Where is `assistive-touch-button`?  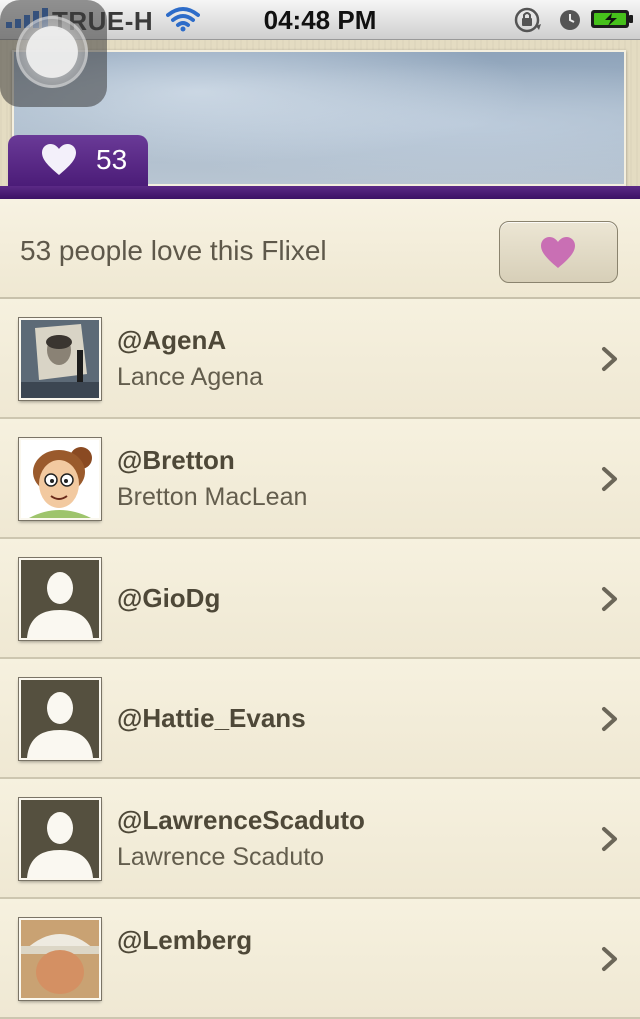 assistive-touch-button is located at coordinates (53, 53).